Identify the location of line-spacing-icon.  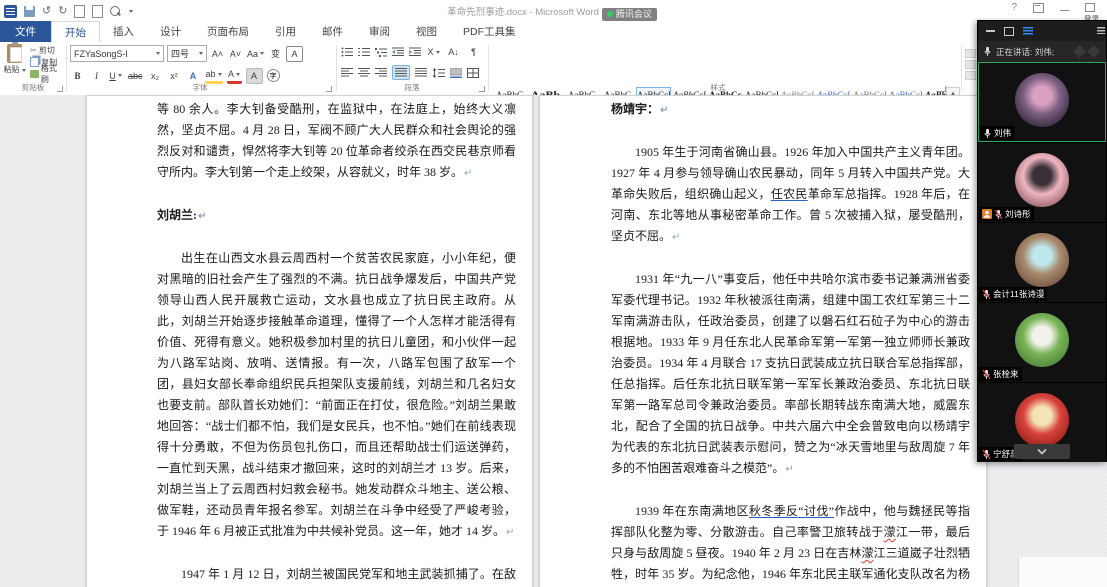
(438, 72).